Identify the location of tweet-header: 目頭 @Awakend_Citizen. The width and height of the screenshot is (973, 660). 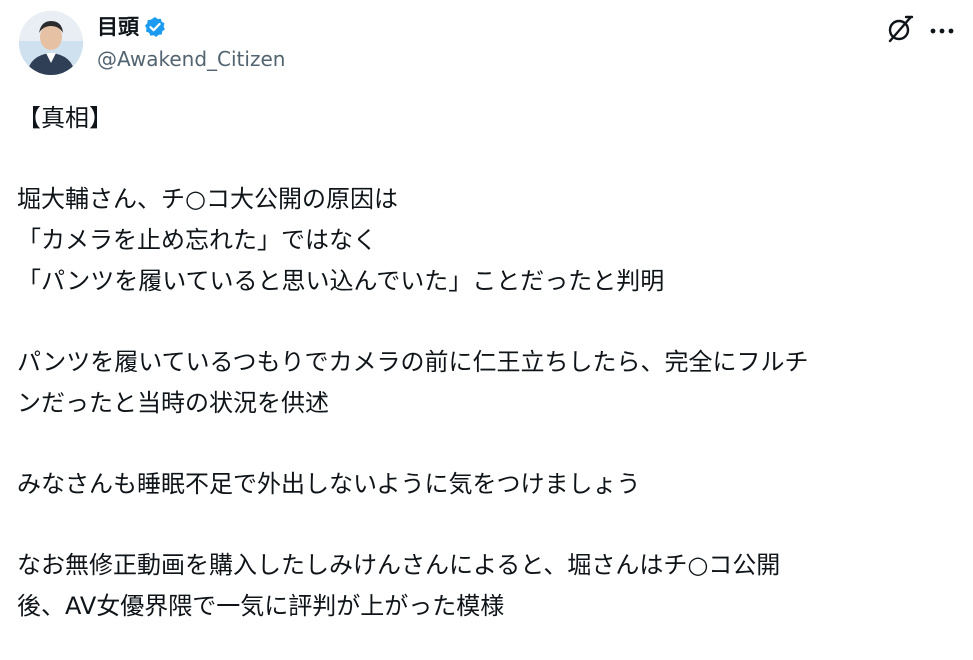
(486, 43).